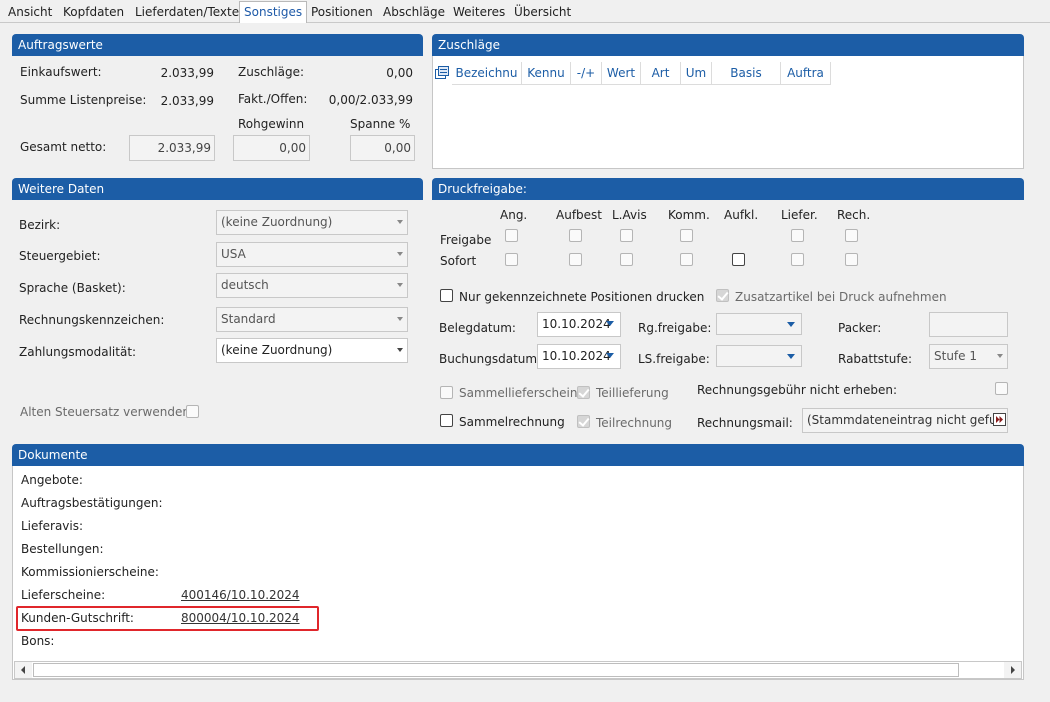 This screenshot has width=1050, height=702. I want to click on sofort-komm-checkbox, so click(686, 259).